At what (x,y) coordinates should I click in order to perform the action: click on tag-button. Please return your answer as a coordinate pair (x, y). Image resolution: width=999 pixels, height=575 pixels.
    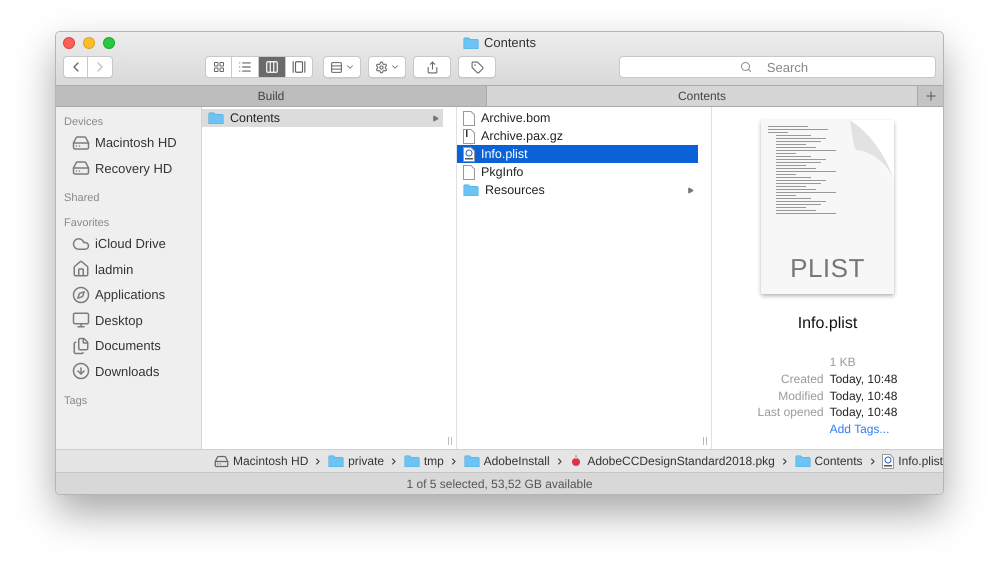
    Looking at the image, I should click on (477, 67).